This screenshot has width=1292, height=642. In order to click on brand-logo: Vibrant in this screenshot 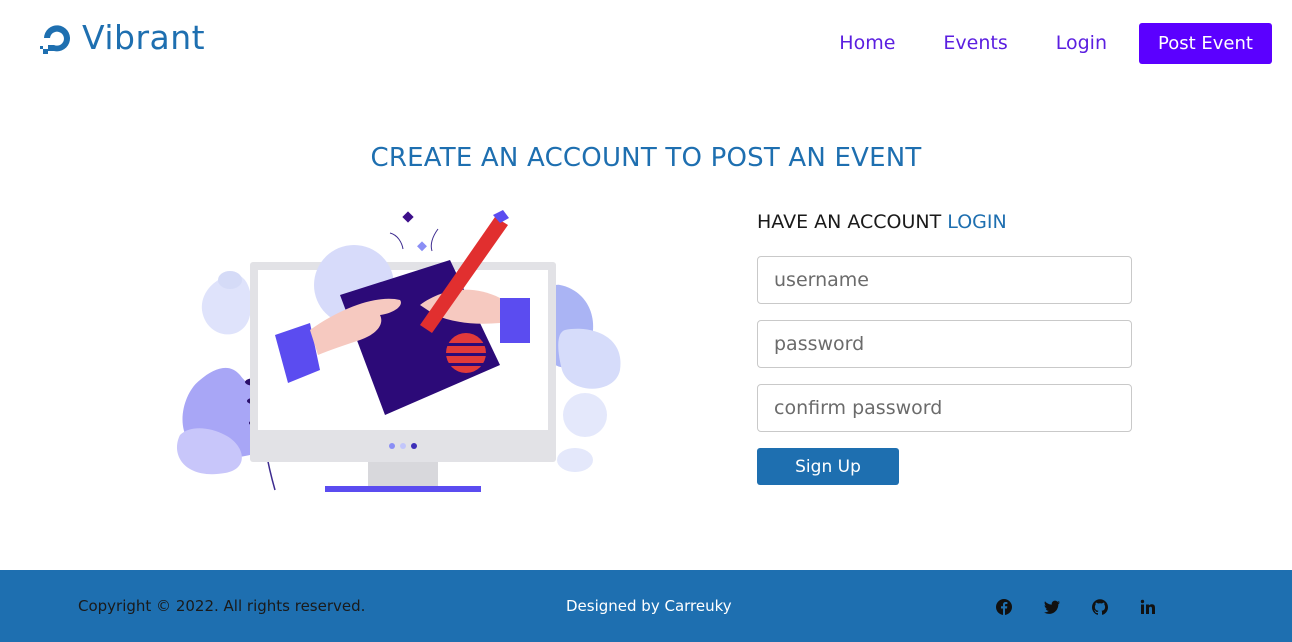, I will do `click(122, 38)`.